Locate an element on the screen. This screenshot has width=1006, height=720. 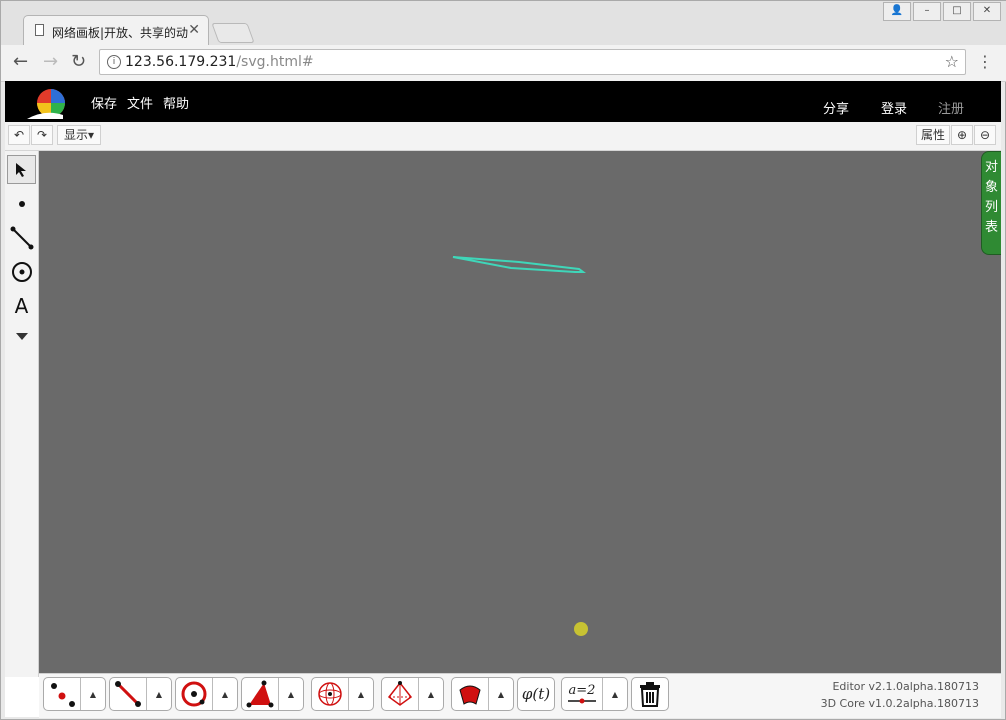
page-icon is located at coordinates (39, 30).